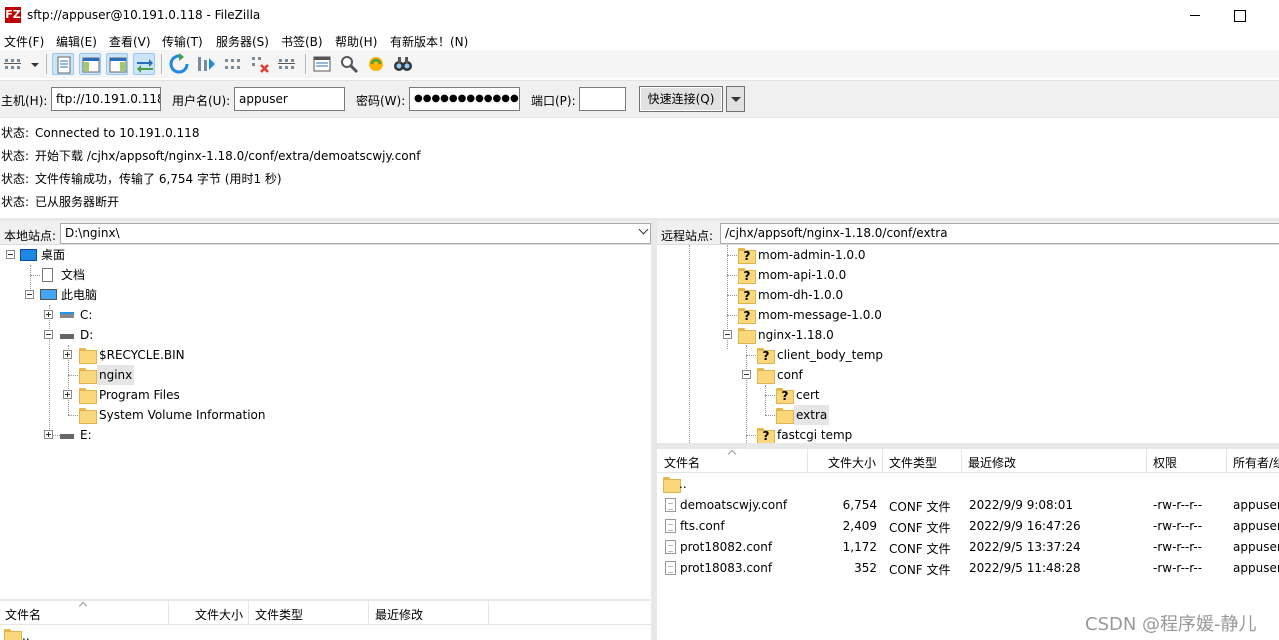 The width and height of the screenshot is (1279, 640). I want to click on column-owner: 所有者/组, so click(1256, 462).